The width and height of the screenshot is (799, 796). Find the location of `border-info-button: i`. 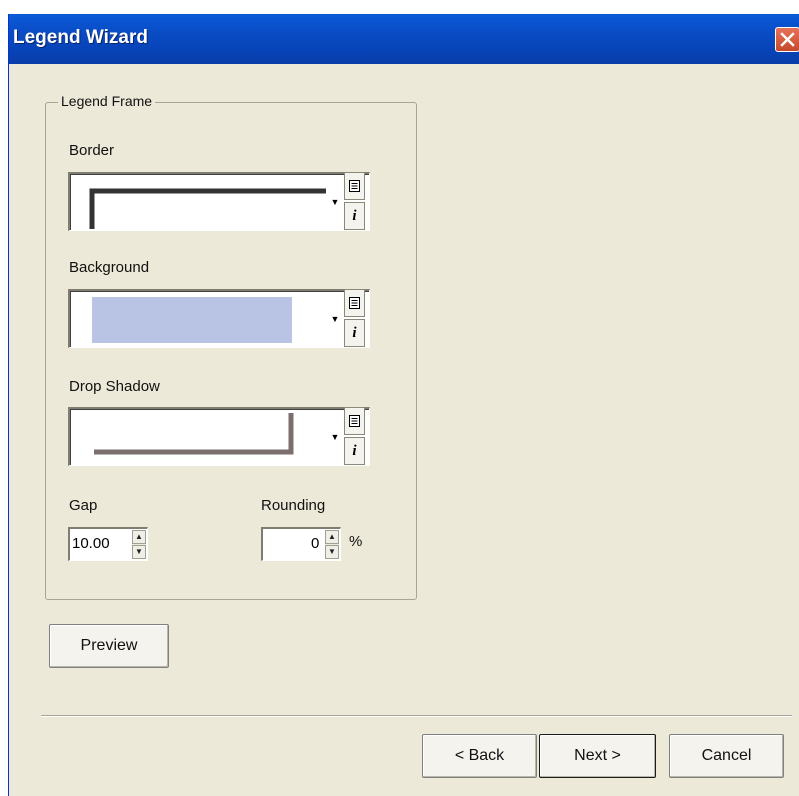

border-info-button: i is located at coordinates (354, 216).